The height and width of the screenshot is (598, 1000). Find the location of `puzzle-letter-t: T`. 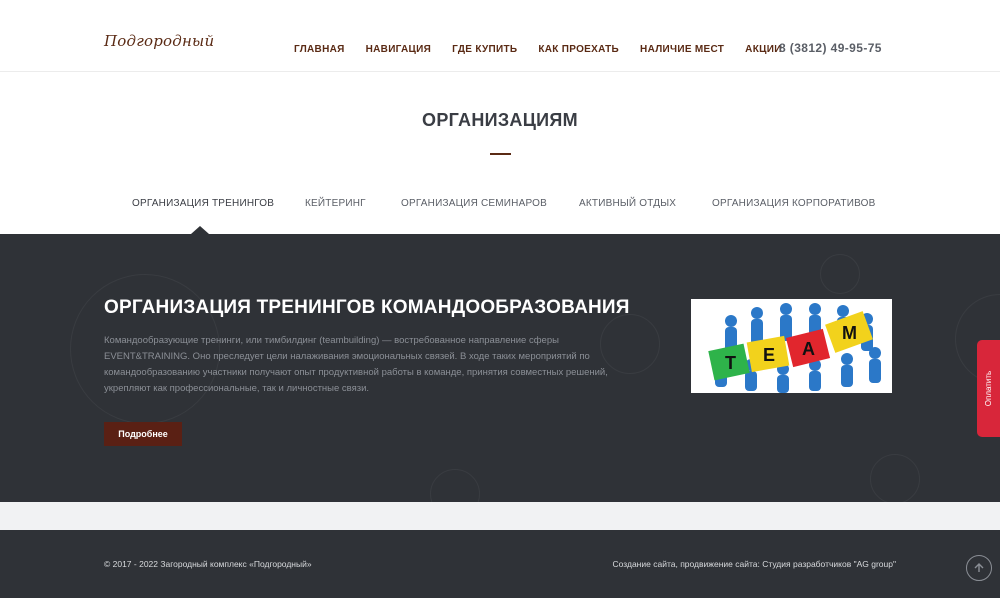

puzzle-letter-t: T is located at coordinates (730, 363).